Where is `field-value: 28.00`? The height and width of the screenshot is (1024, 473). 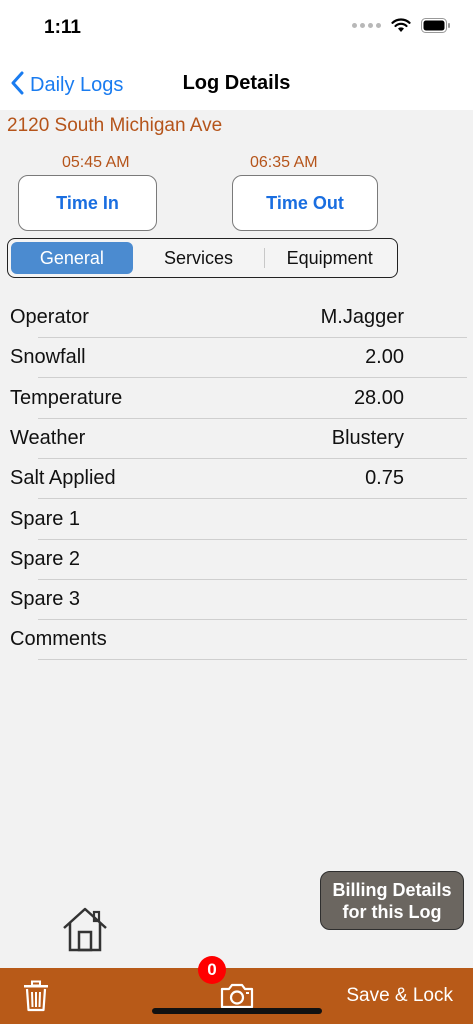
field-value: 28.00 is located at coordinates (378, 398).